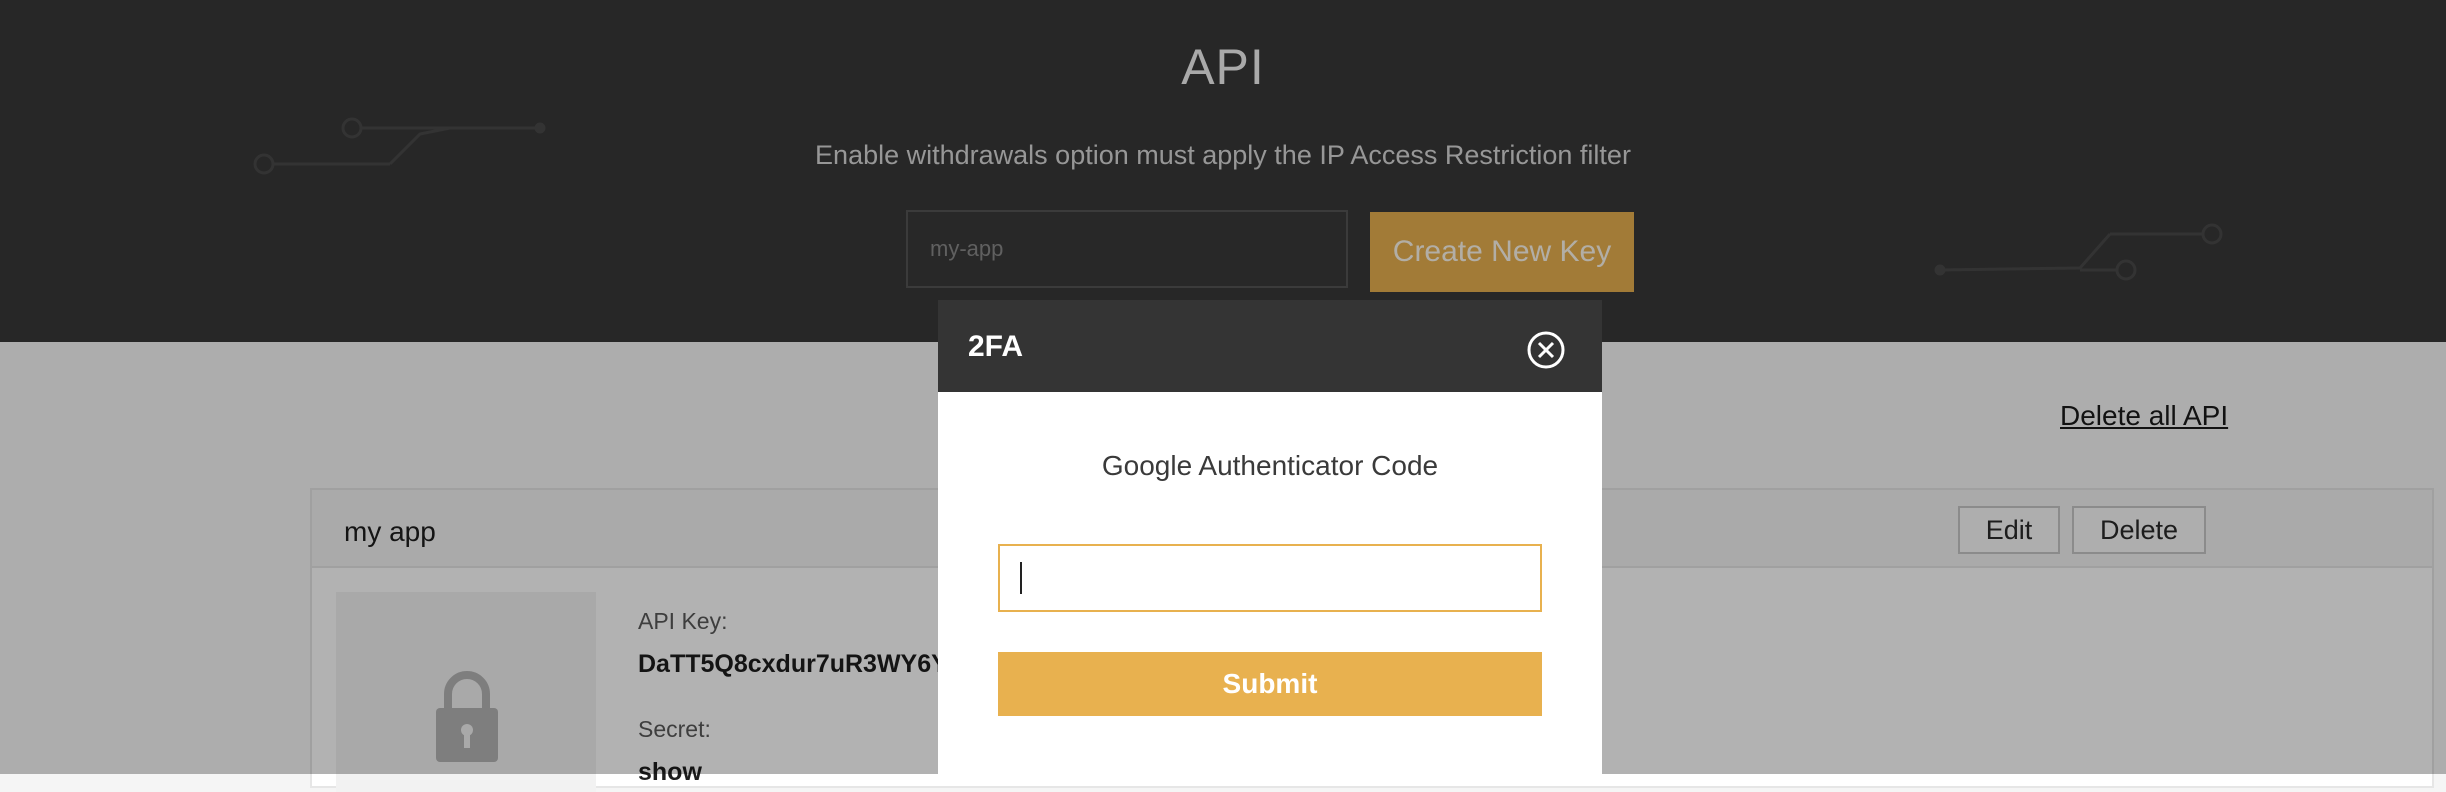 This screenshot has height=792, width=2446. I want to click on authenticator-code-input, so click(1270, 578).